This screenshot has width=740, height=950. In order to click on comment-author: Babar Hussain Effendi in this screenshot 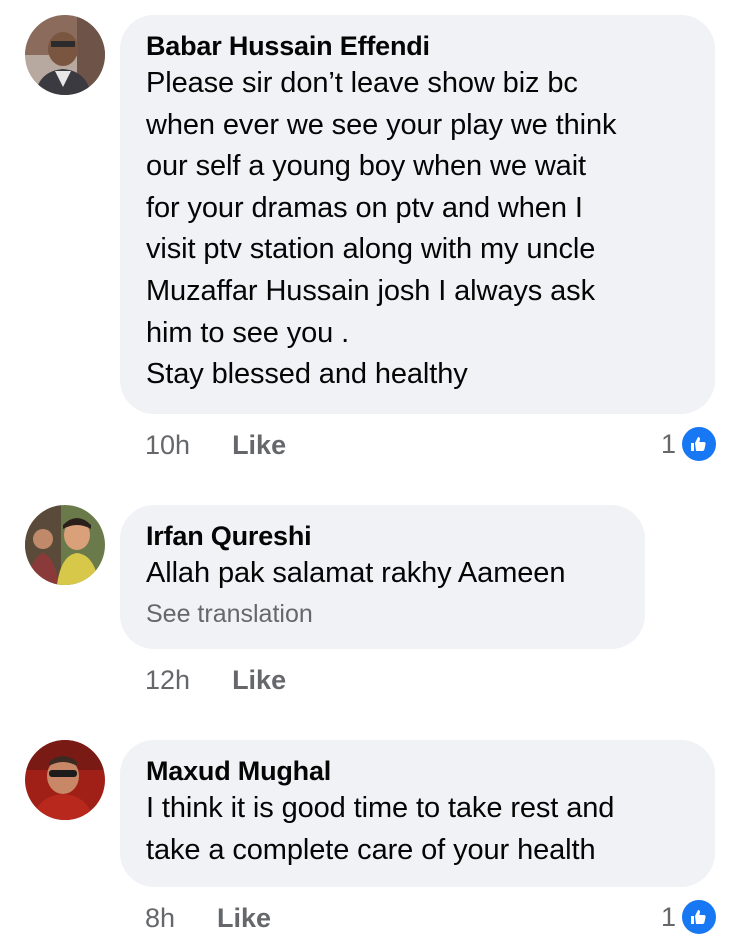, I will do `click(417, 46)`.